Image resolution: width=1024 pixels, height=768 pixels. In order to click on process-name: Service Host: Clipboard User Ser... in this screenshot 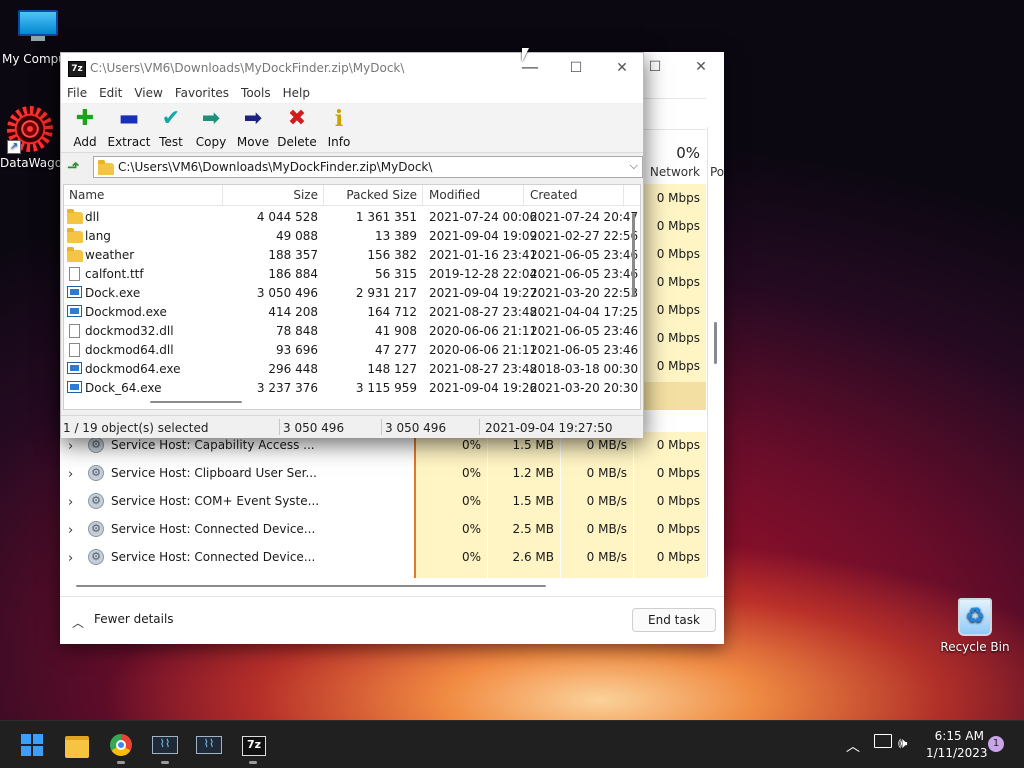, I will do `click(214, 473)`.